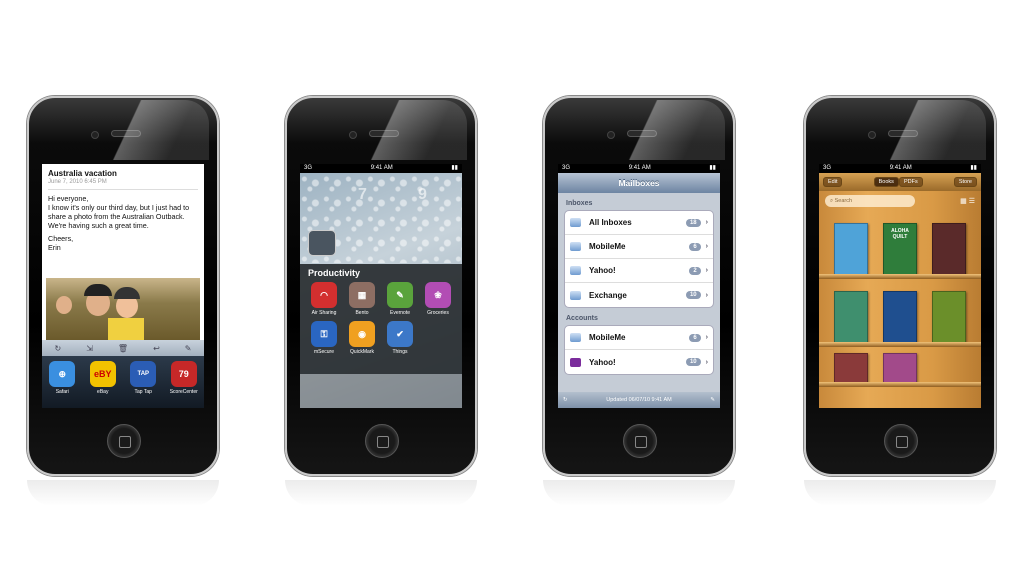 This screenshot has height=576, width=1024. I want to click on evernote-icon: ✎, so click(400, 295).